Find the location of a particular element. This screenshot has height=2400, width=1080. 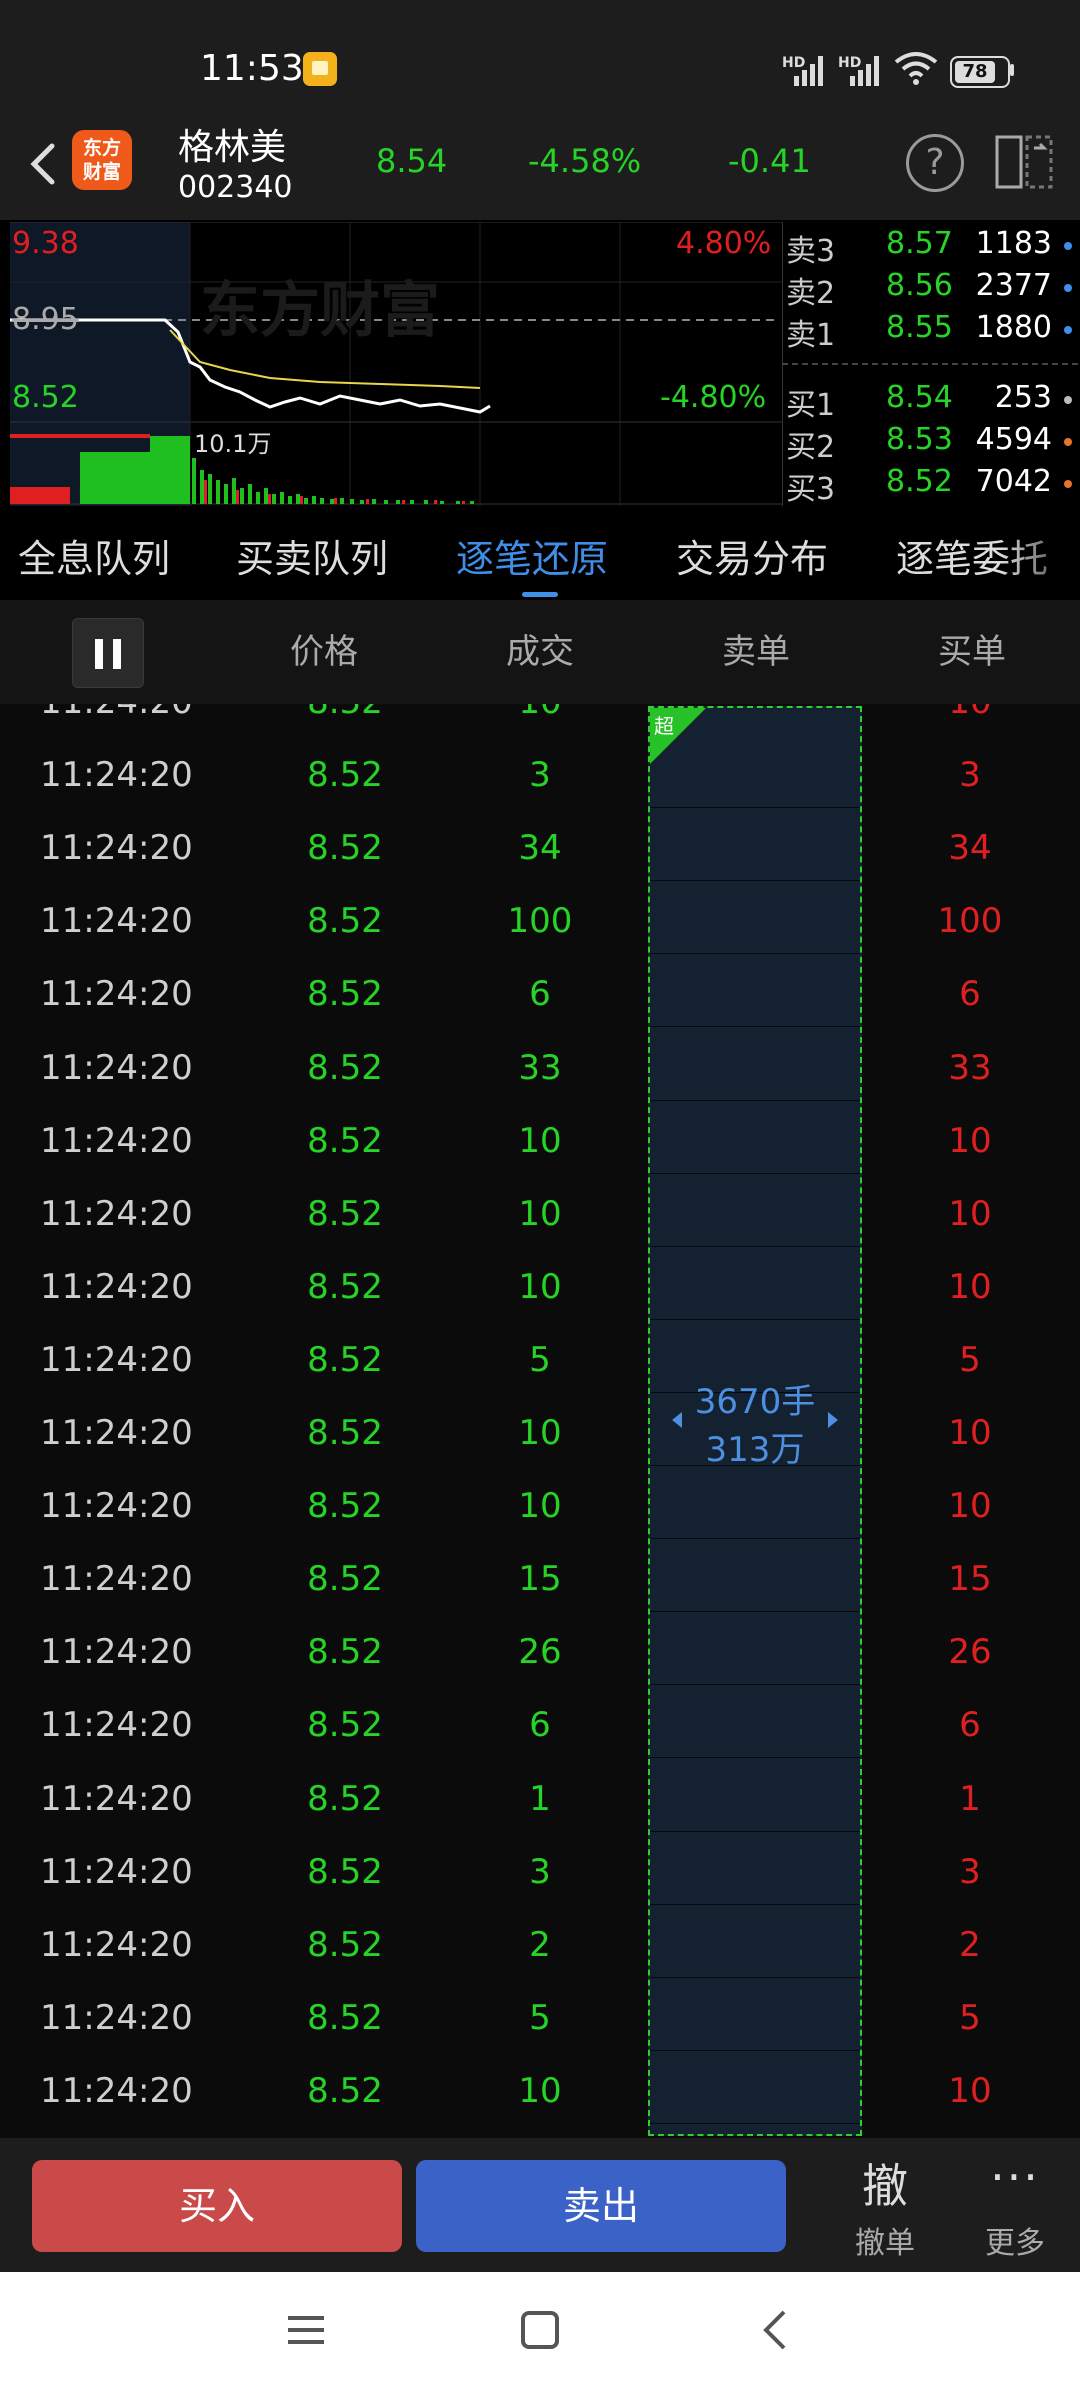

trade-volume: 3 is located at coordinates (540, 1871).